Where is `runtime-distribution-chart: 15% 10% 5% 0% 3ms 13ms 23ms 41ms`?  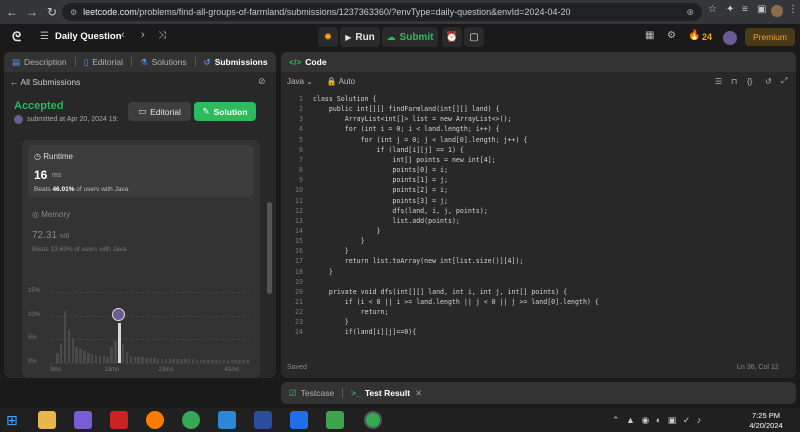 runtime-distribution-chart: 15% 10% 5% 0% 3ms 13ms 23ms 41ms is located at coordinates (141, 319).